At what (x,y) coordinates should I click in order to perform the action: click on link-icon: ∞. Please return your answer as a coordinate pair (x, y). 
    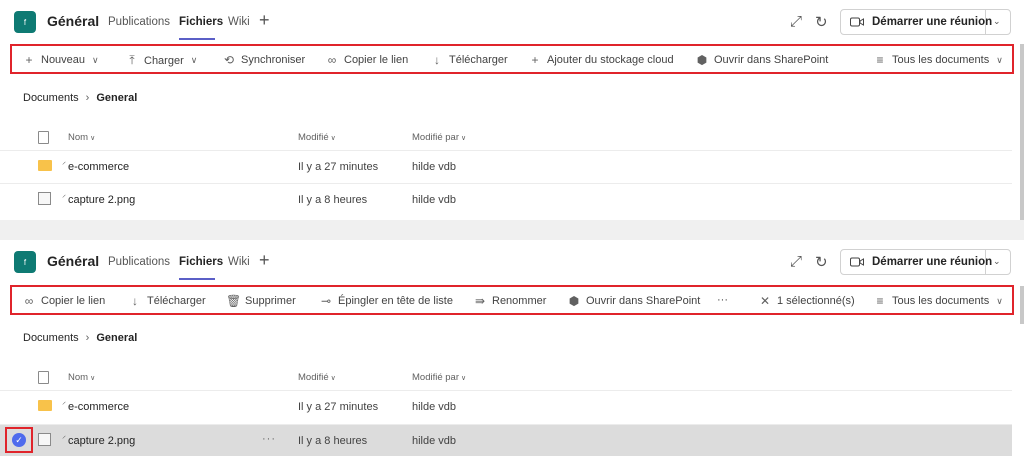
    Looking at the image, I should click on (29, 301).